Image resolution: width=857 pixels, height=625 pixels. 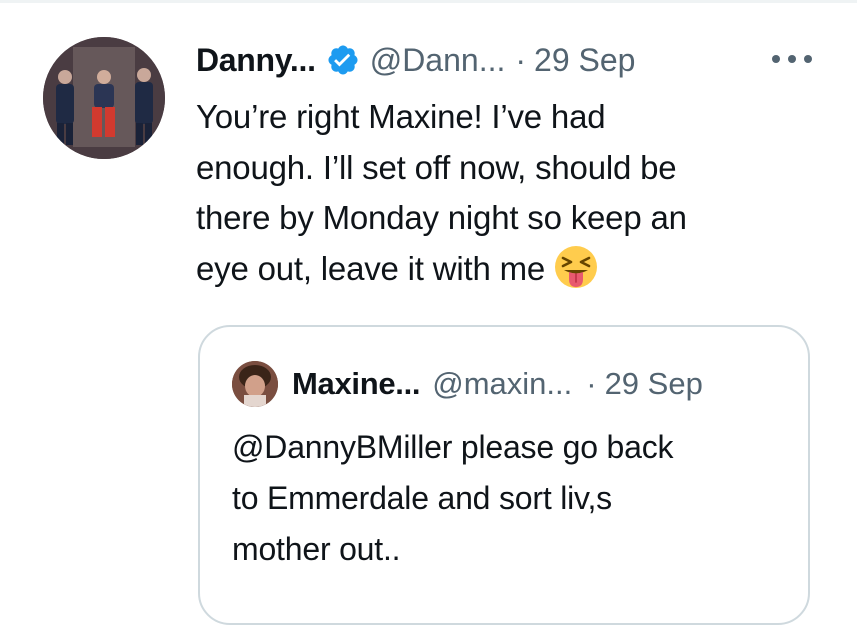 What do you see at coordinates (422, 498) in the screenshot?
I see `quoted-tweet-text-line: to Emmerdale and sort liv,s` at bounding box center [422, 498].